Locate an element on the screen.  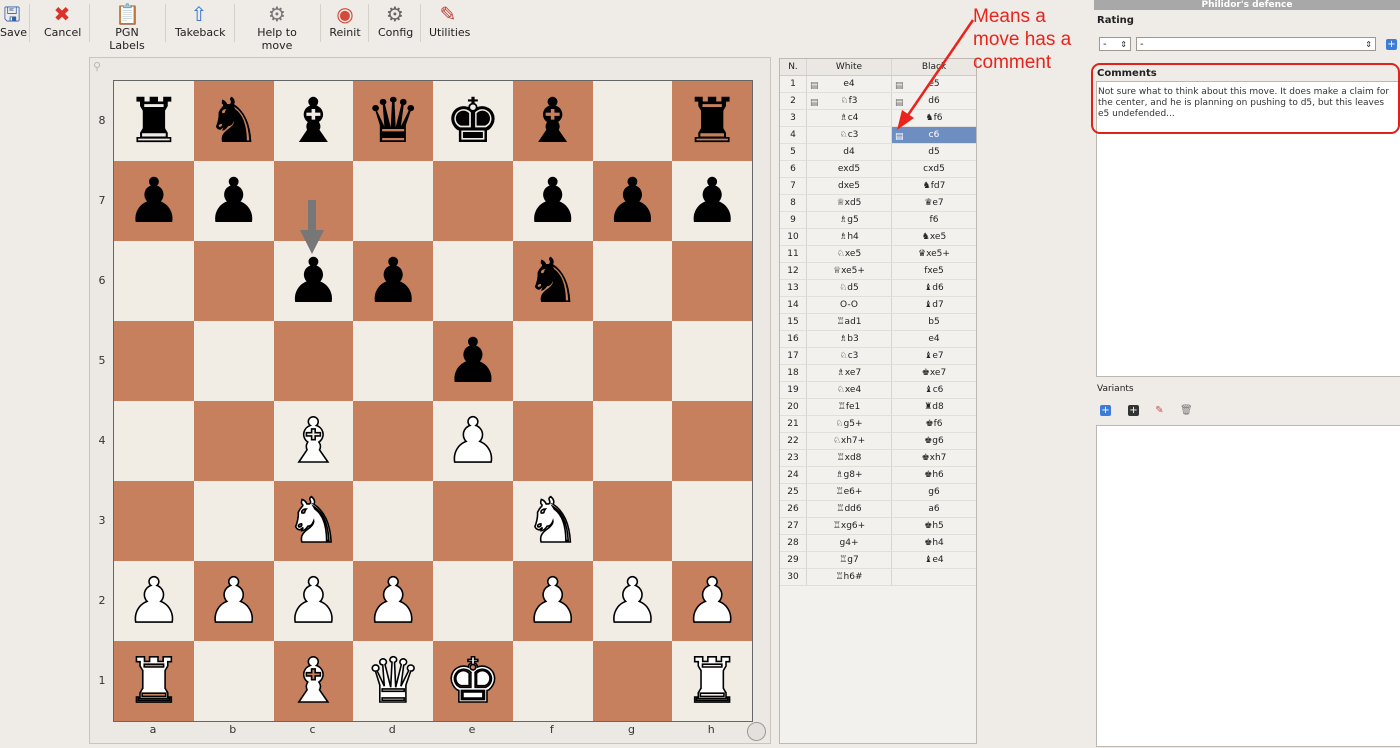
square-g8 is located at coordinates (632, 121).